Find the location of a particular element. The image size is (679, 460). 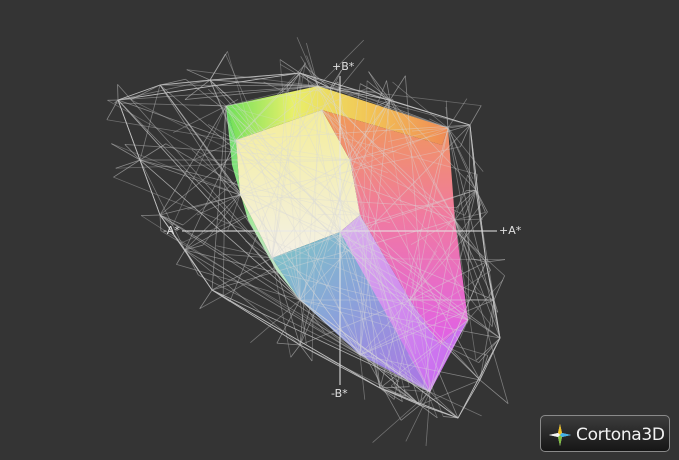

cortona3d-logo: Cortona3D is located at coordinates (605, 433).